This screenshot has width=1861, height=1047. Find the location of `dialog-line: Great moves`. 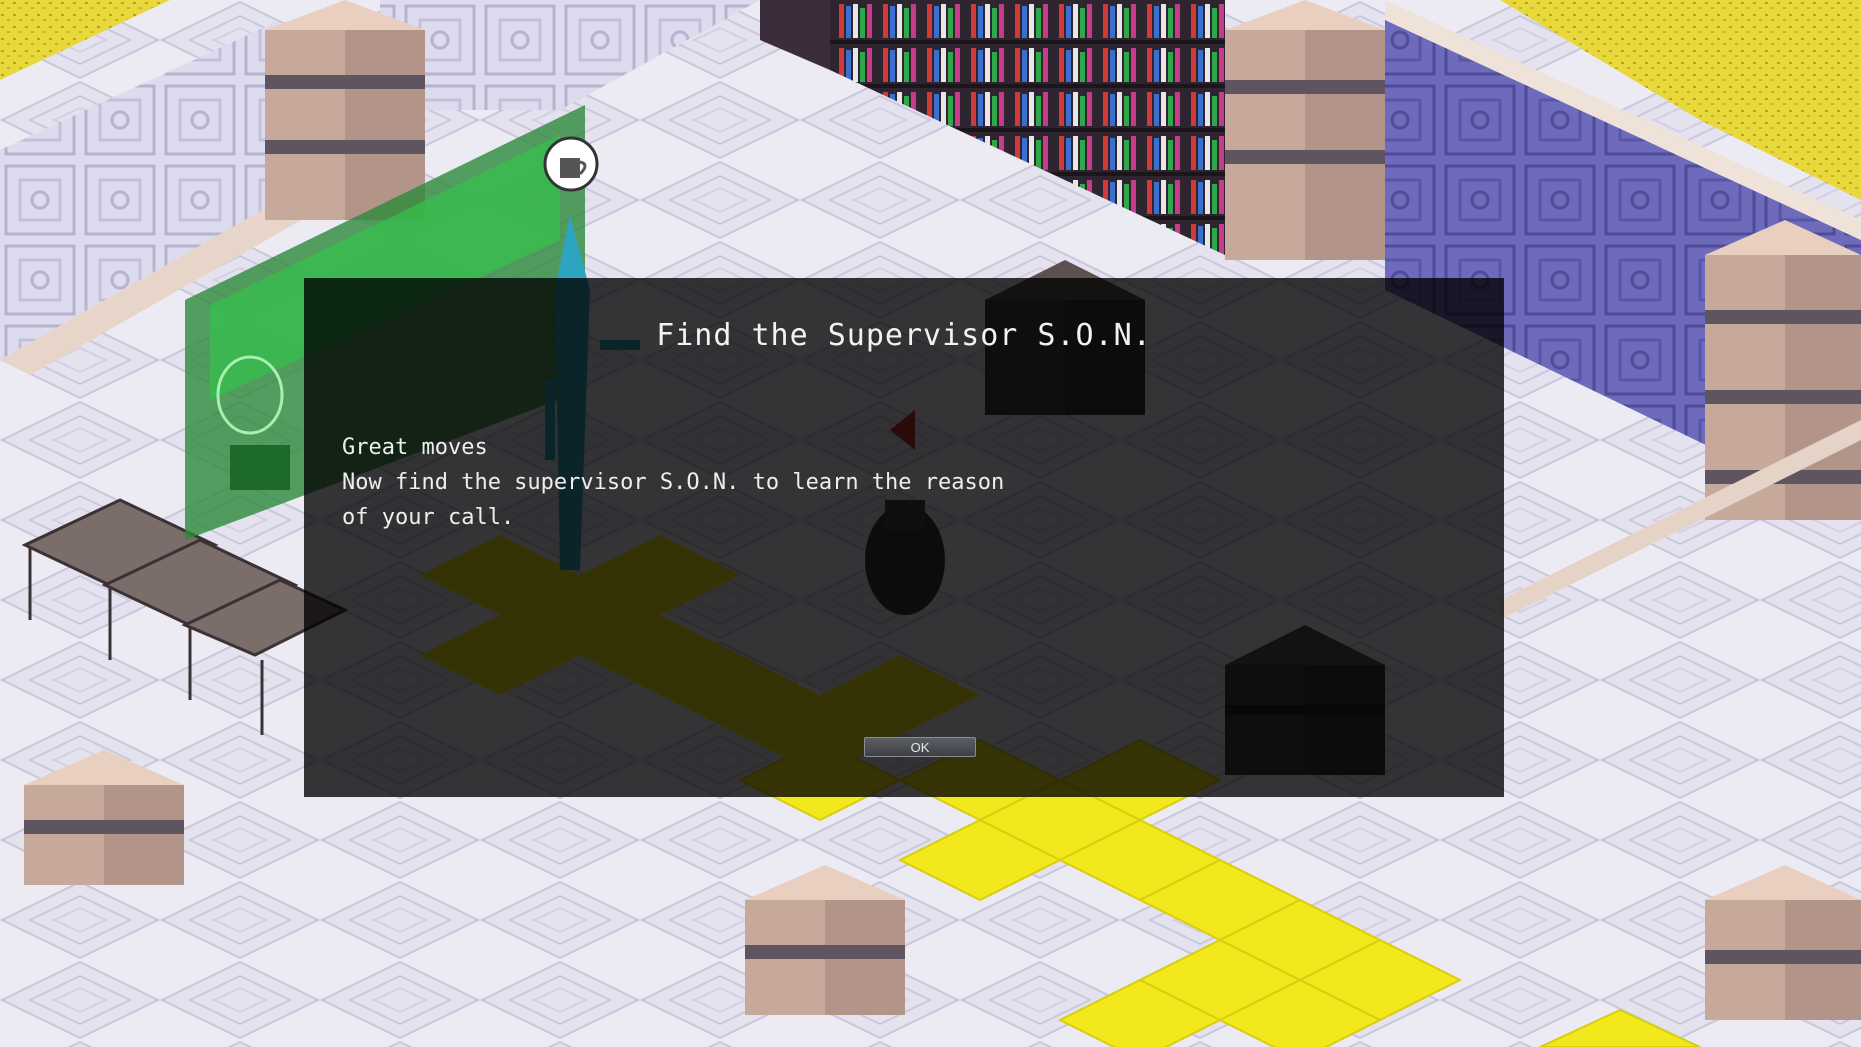

dialog-line: Great moves is located at coordinates (415, 447).